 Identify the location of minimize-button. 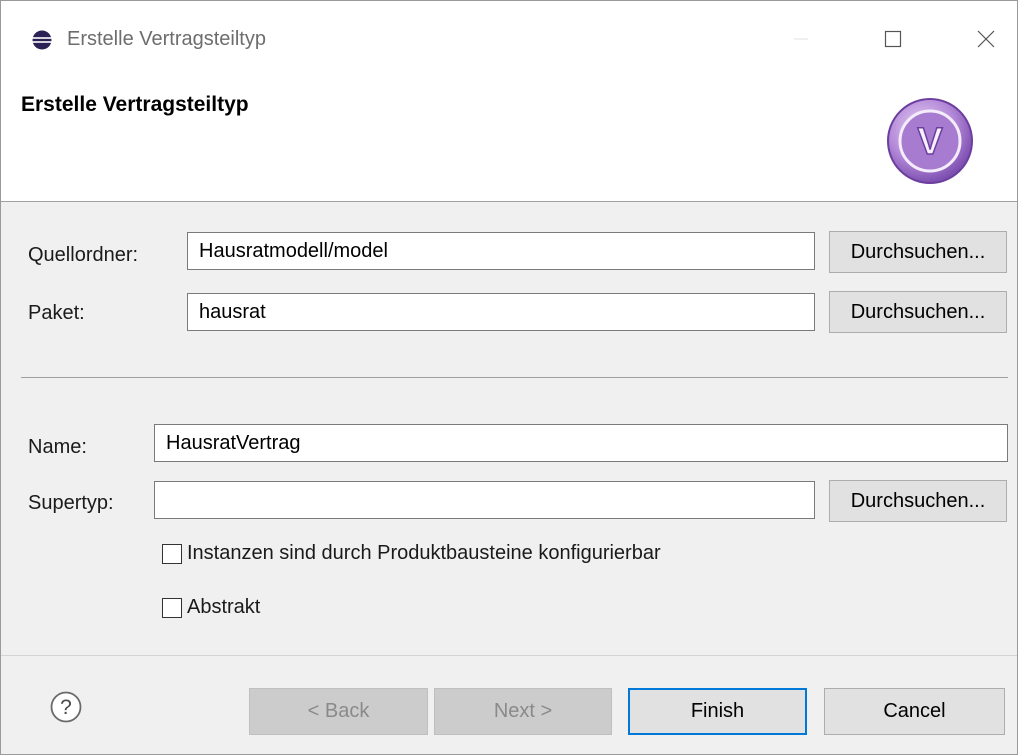
(801, 39).